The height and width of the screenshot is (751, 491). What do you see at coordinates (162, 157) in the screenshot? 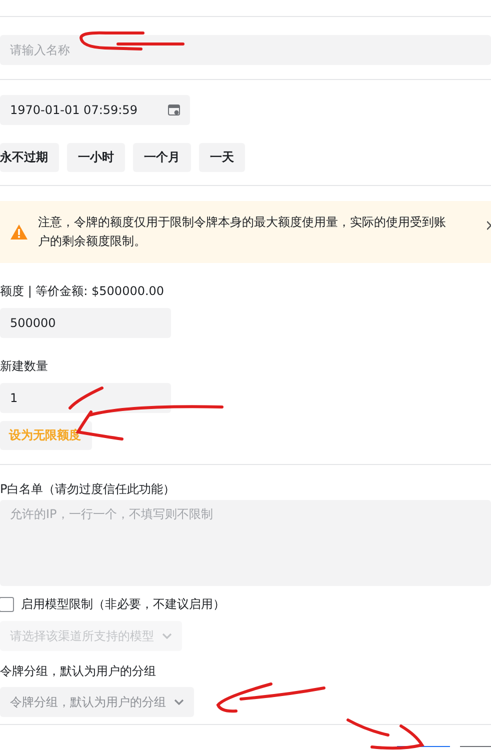
I see `quick-expiry-button: 一个月` at bounding box center [162, 157].